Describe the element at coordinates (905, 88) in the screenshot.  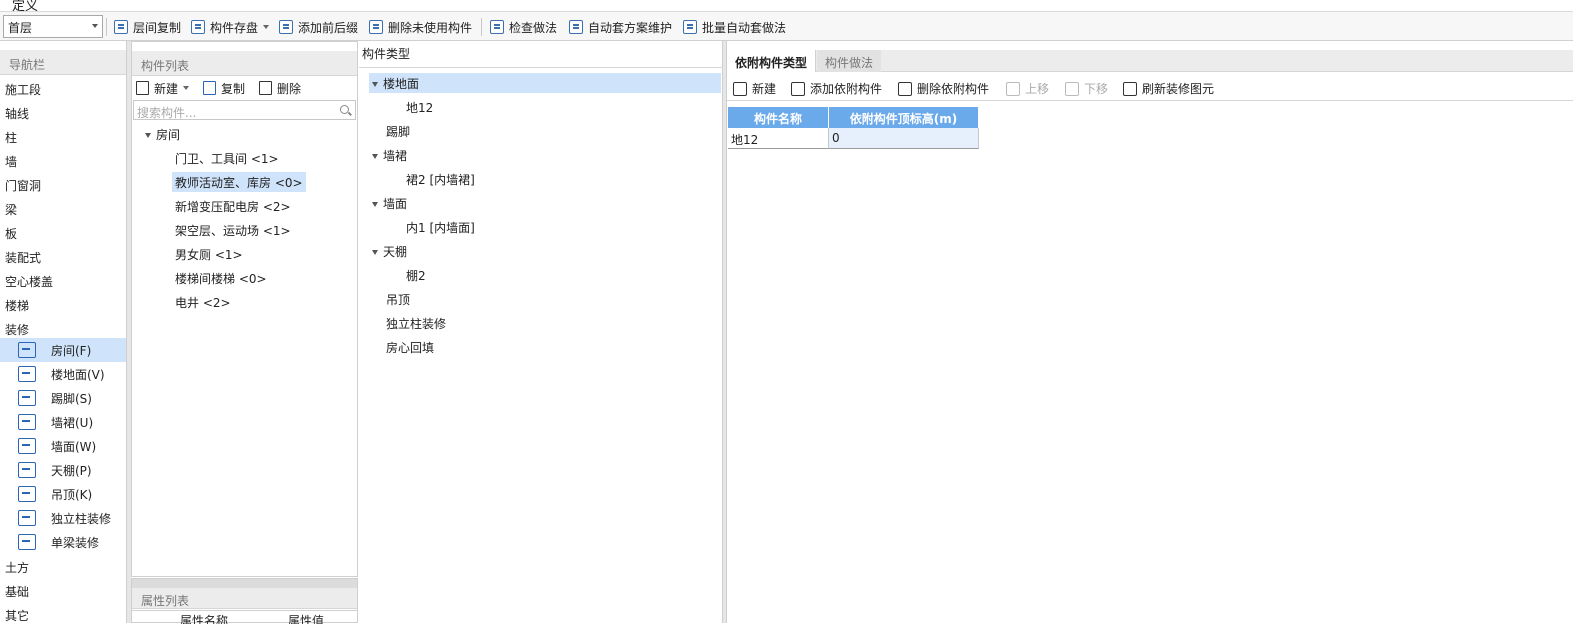
I see `delete-attached-icon` at that location.